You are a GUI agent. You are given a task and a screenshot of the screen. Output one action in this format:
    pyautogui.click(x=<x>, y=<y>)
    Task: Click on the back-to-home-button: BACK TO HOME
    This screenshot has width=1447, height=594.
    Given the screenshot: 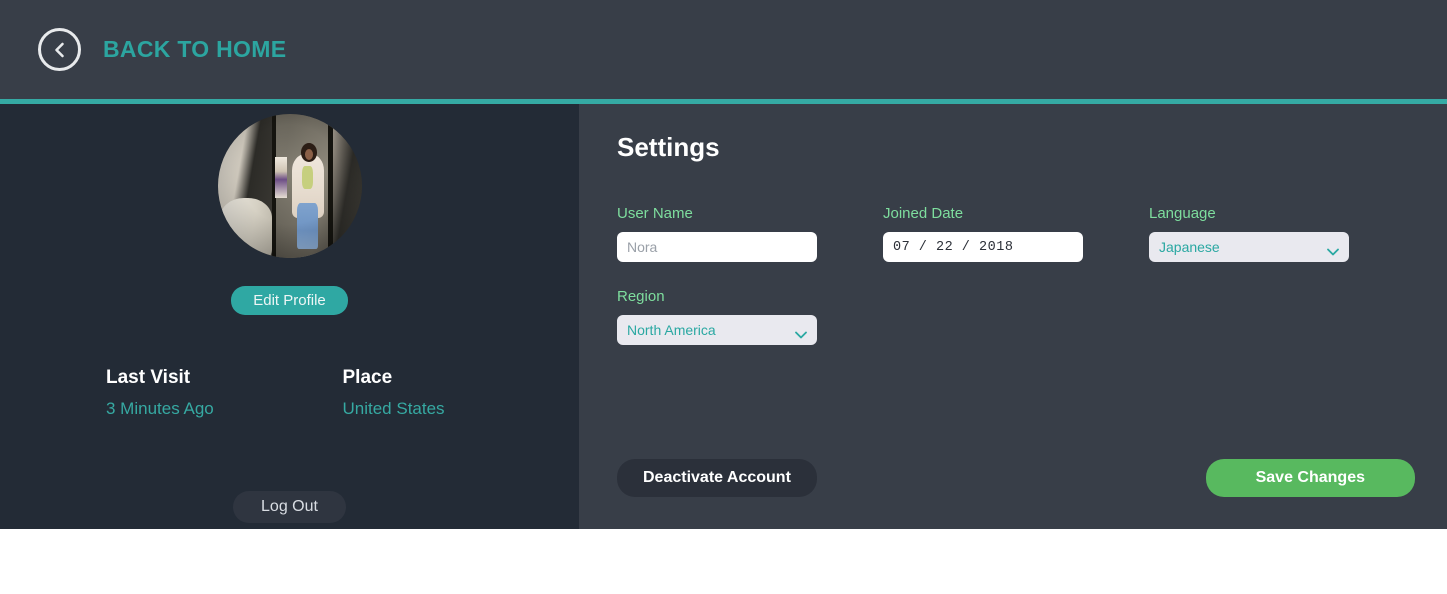 What is the action you would take?
    pyautogui.click(x=162, y=49)
    